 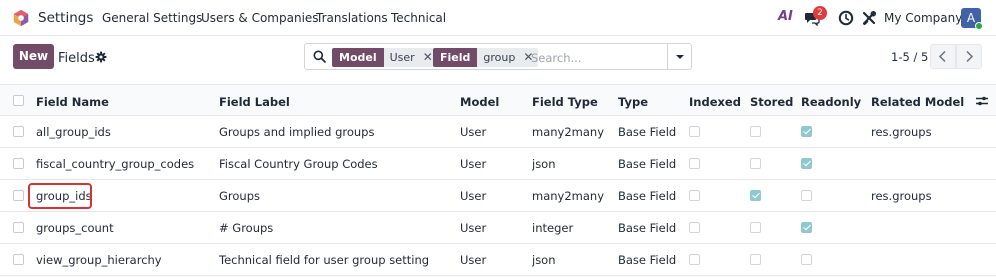 I want to click on pager-previous-button, so click(x=943, y=56).